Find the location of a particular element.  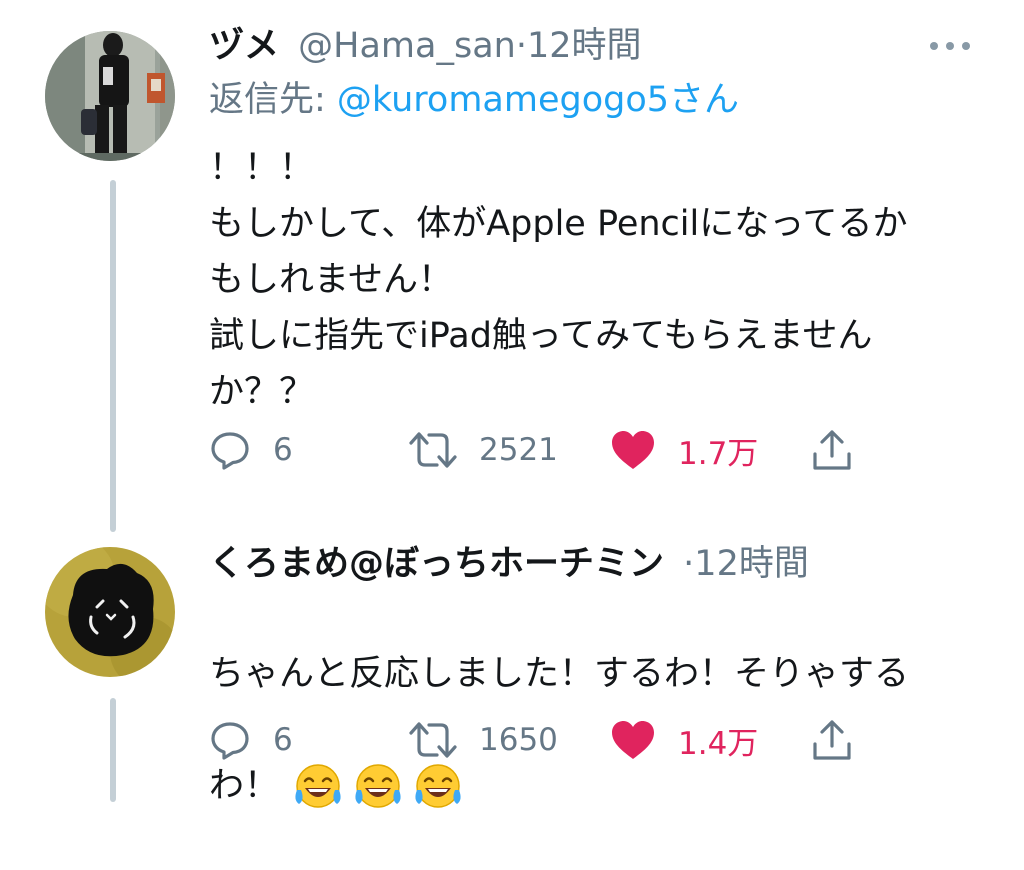

tweet-header: くろまめ@ぼっちホーチミン ·12時間 is located at coordinates (509, 564).